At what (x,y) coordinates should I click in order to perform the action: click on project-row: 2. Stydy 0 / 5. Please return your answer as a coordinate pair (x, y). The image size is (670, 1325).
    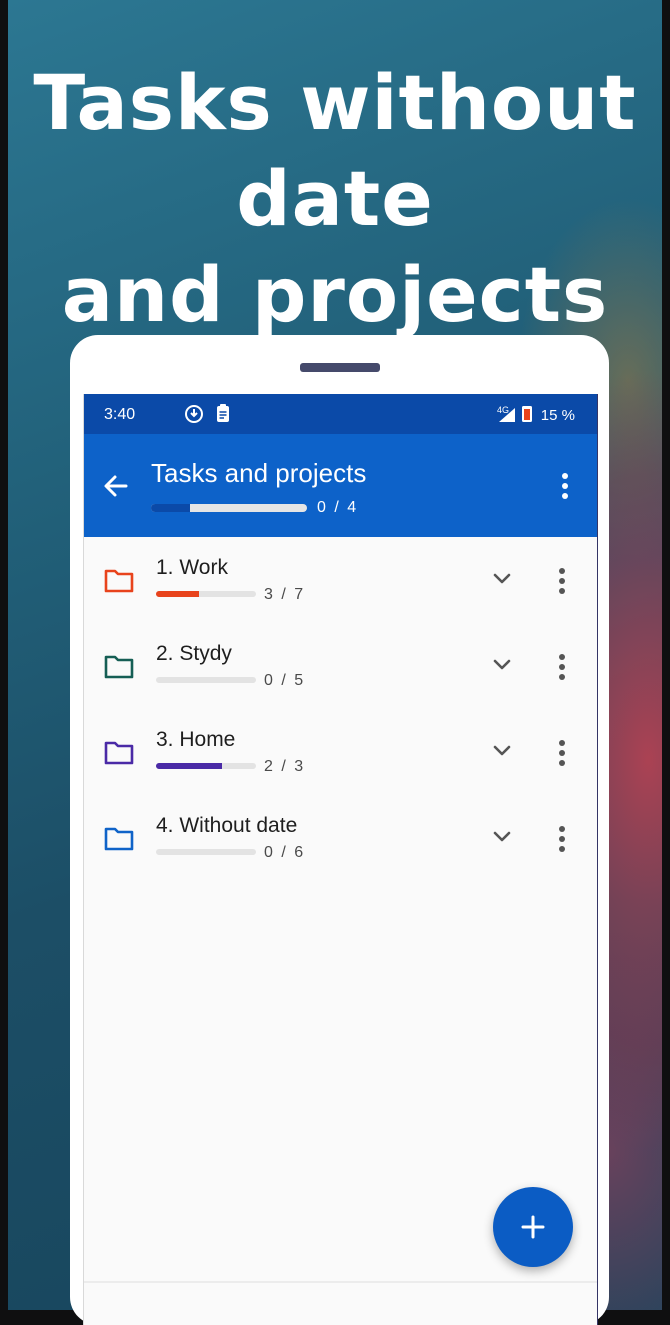
    Looking at the image, I should click on (340, 666).